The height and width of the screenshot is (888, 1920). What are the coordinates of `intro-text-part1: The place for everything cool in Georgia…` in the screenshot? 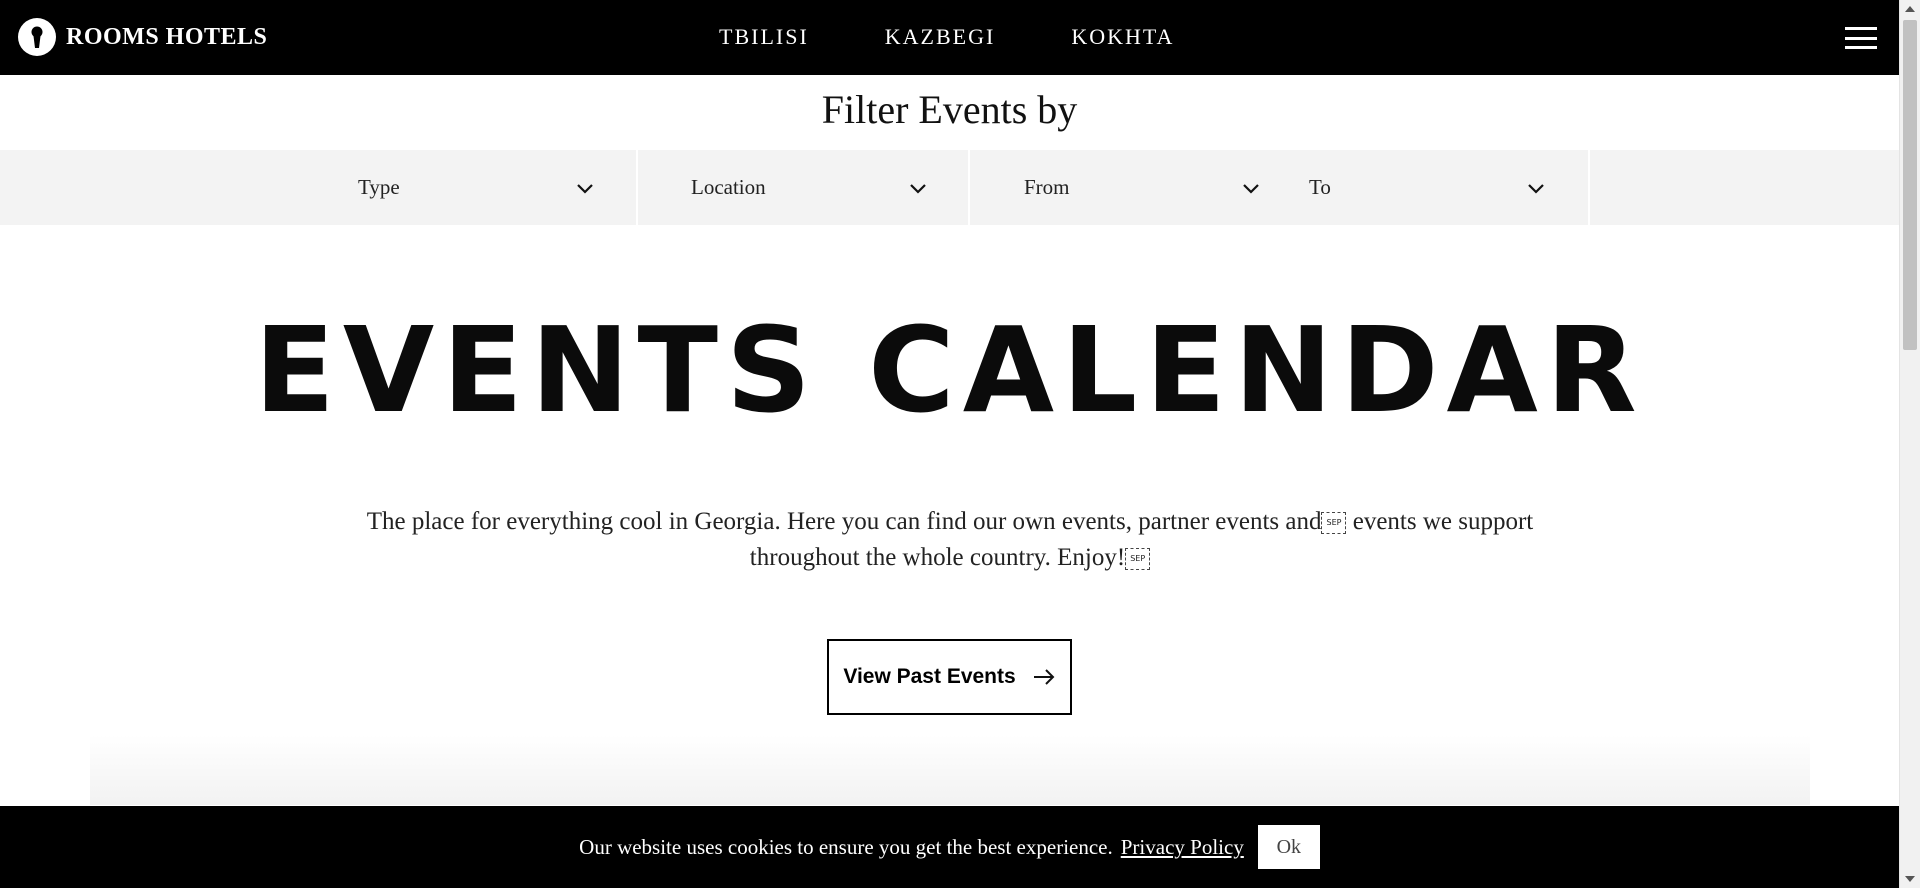 It's located at (844, 521).